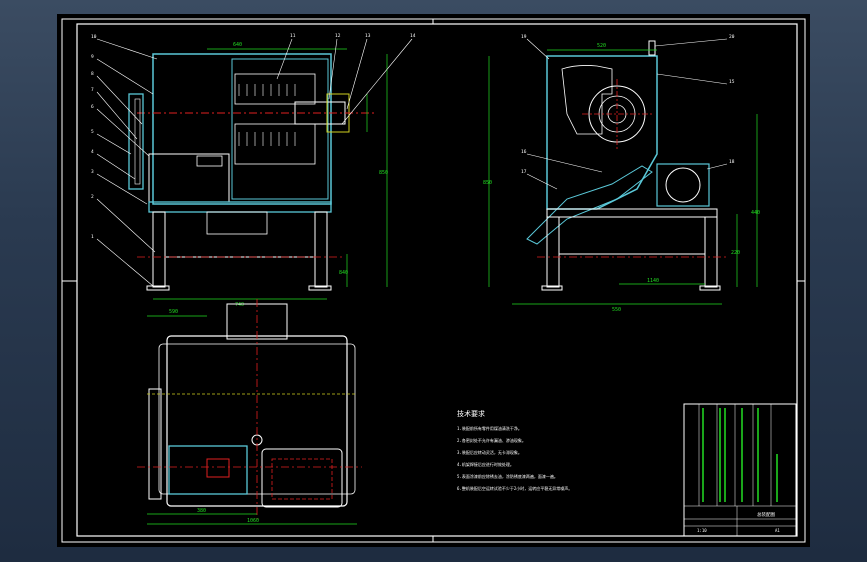 This screenshot has width=867, height=562. What do you see at coordinates (321, 249) in the screenshot?
I see `front-leg-right` at bounding box center [321, 249].